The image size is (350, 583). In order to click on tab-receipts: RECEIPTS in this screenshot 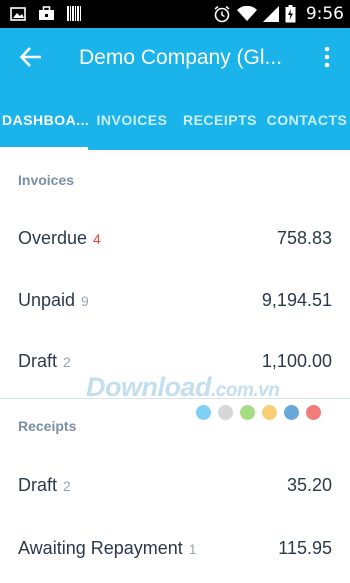, I will do `click(220, 129)`.